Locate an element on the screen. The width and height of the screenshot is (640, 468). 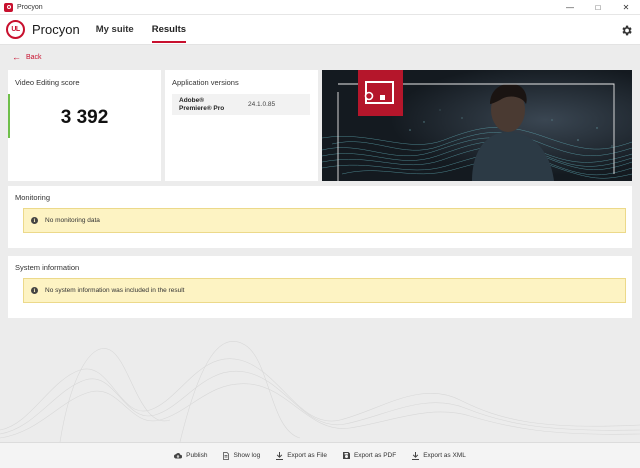
export-pdf-button: Export as PDF is located at coordinates (369, 455).